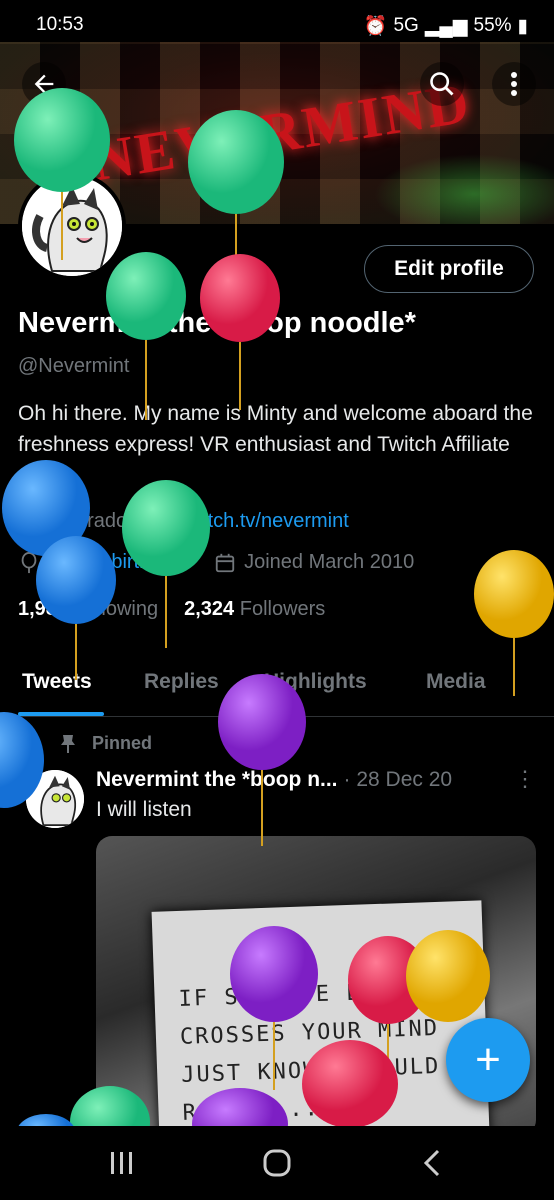  I want to click on location-icon, so click(28, 521).